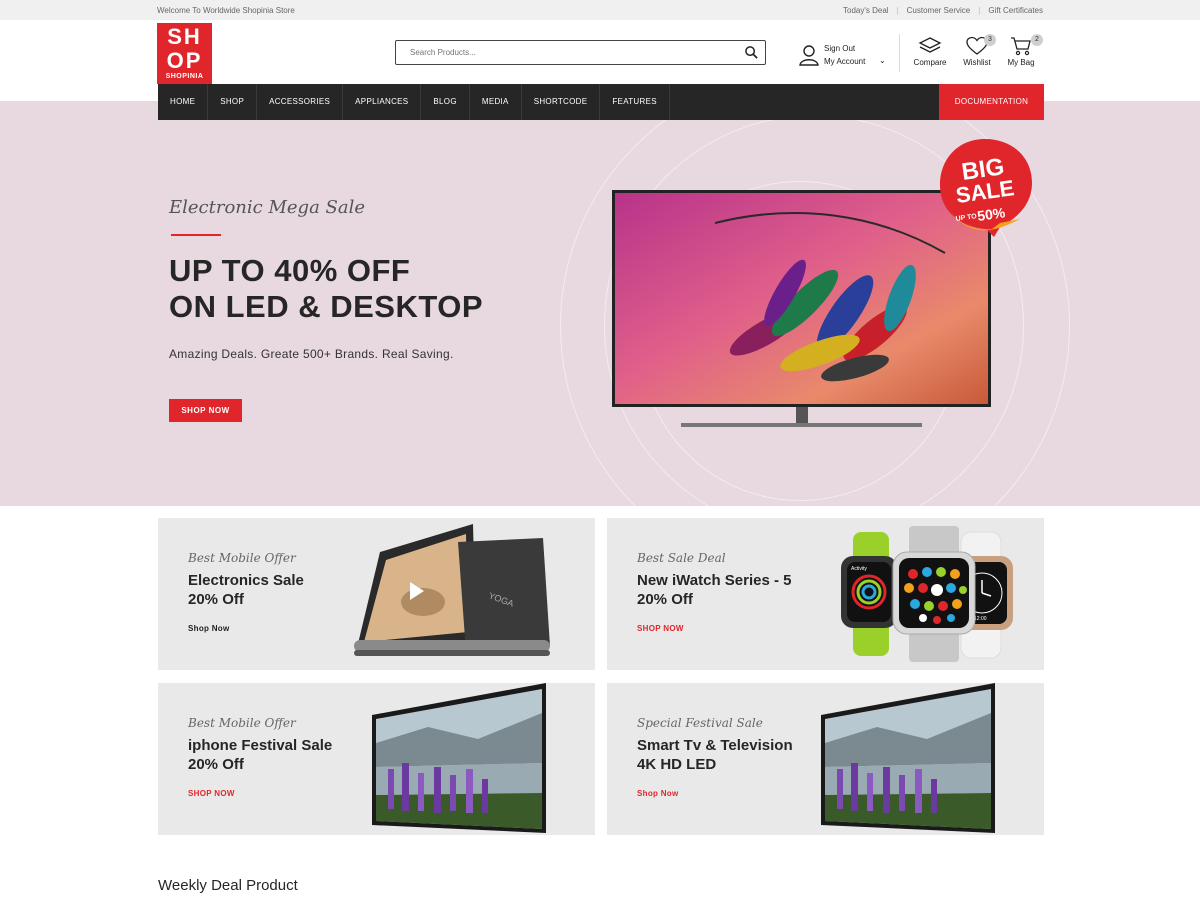  What do you see at coordinates (496, 102) in the screenshot?
I see `nav-media: MEDIA` at bounding box center [496, 102].